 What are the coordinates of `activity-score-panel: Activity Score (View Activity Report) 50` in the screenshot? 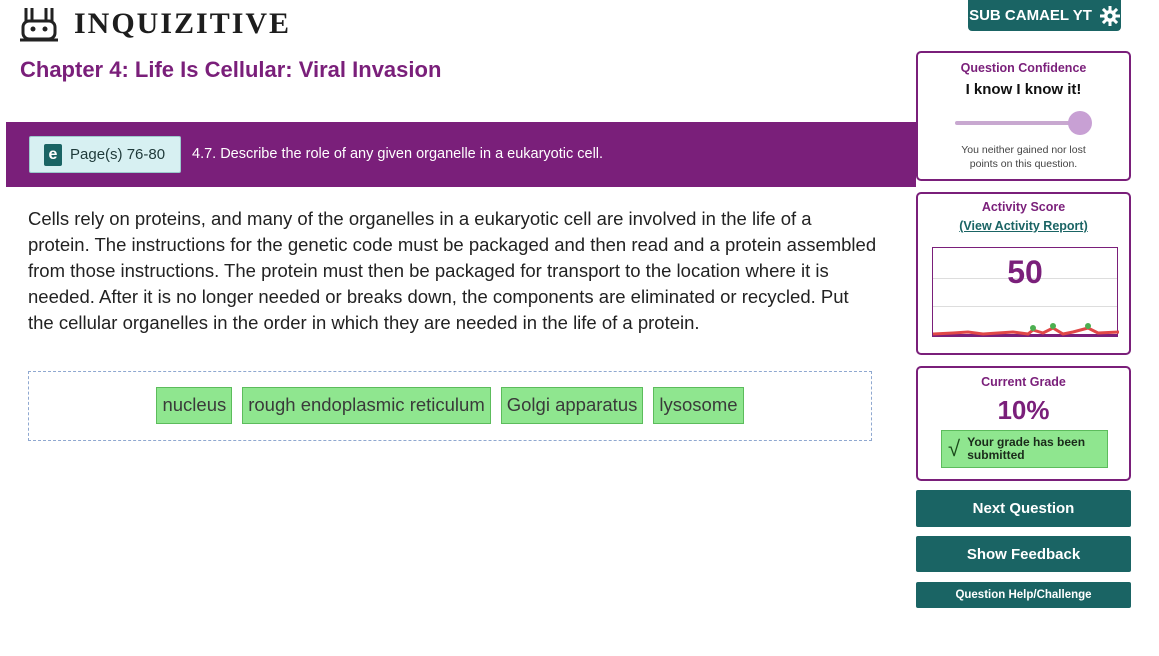 It's located at (1023, 273).